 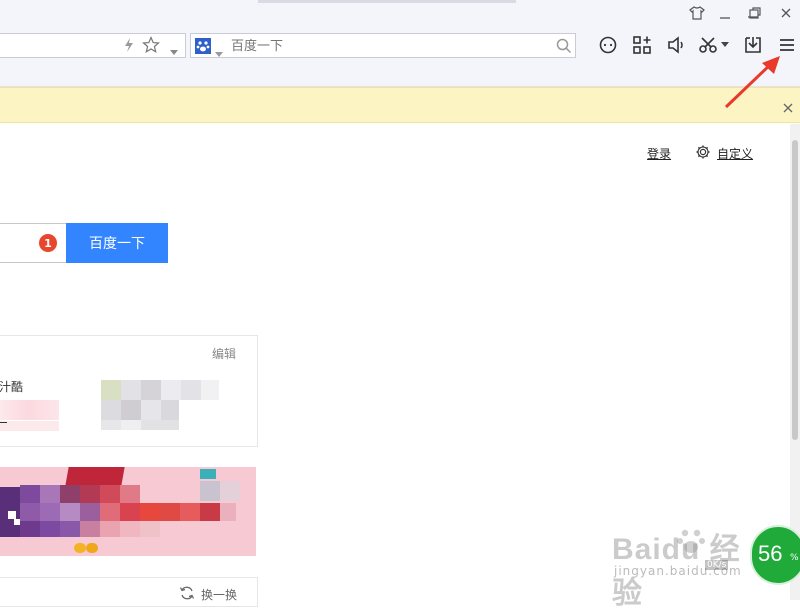 What do you see at coordinates (129, 592) in the screenshot?
I see `recommend-card: 换一换` at bounding box center [129, 592].